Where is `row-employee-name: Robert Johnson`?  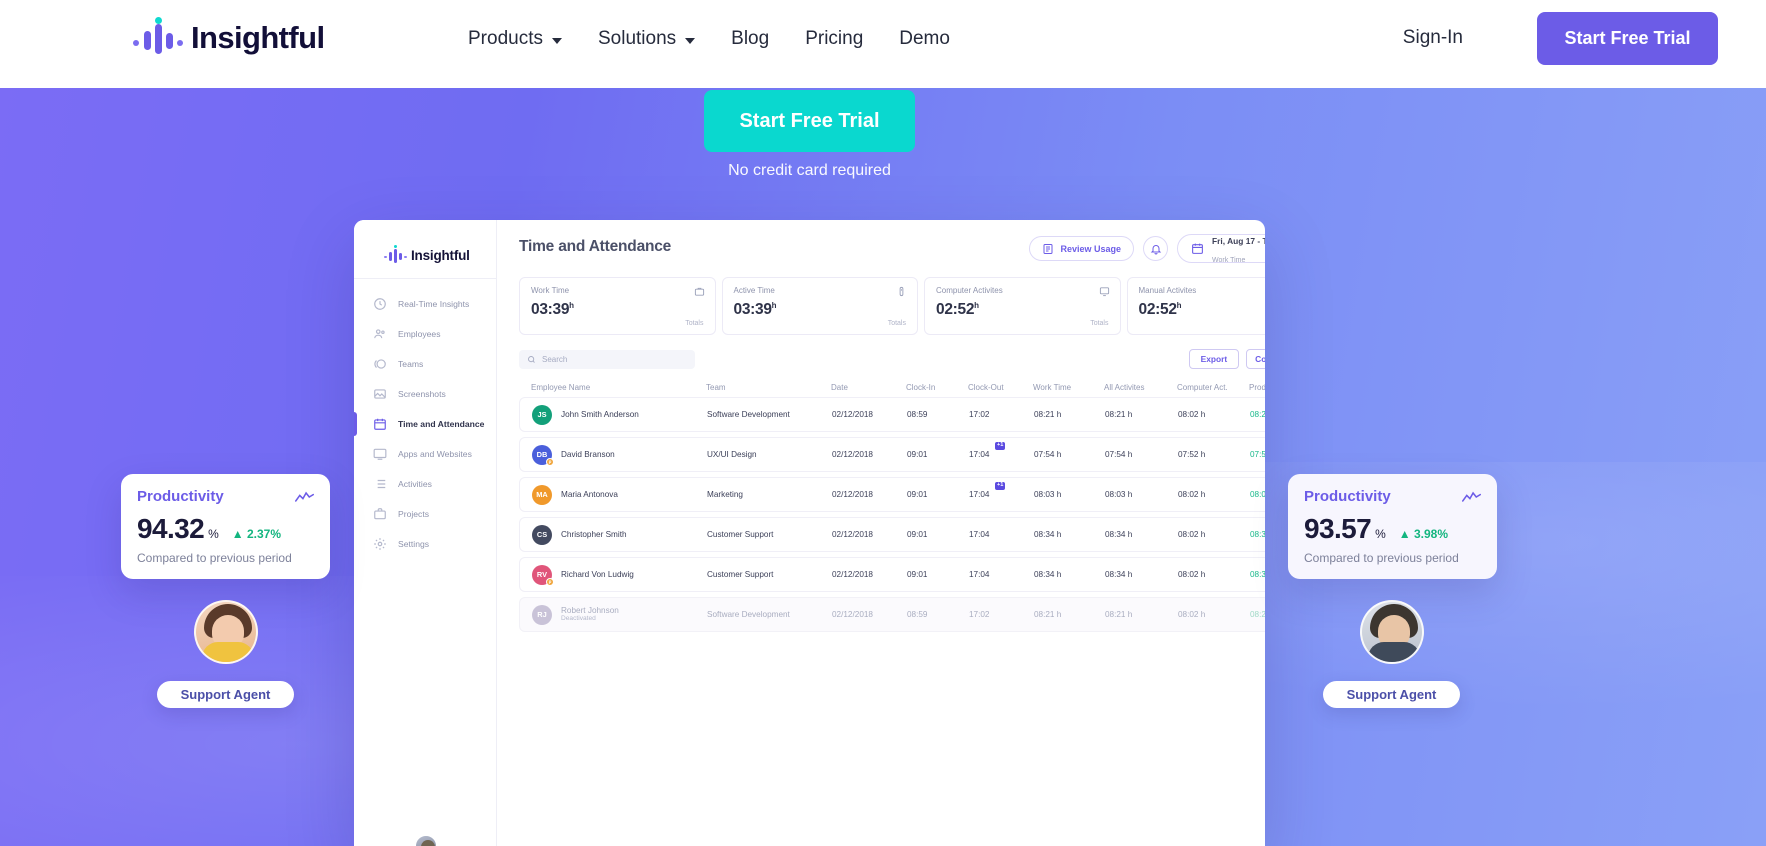 row-employee-name: Robert Johnson is located at coordinates (590, 610).